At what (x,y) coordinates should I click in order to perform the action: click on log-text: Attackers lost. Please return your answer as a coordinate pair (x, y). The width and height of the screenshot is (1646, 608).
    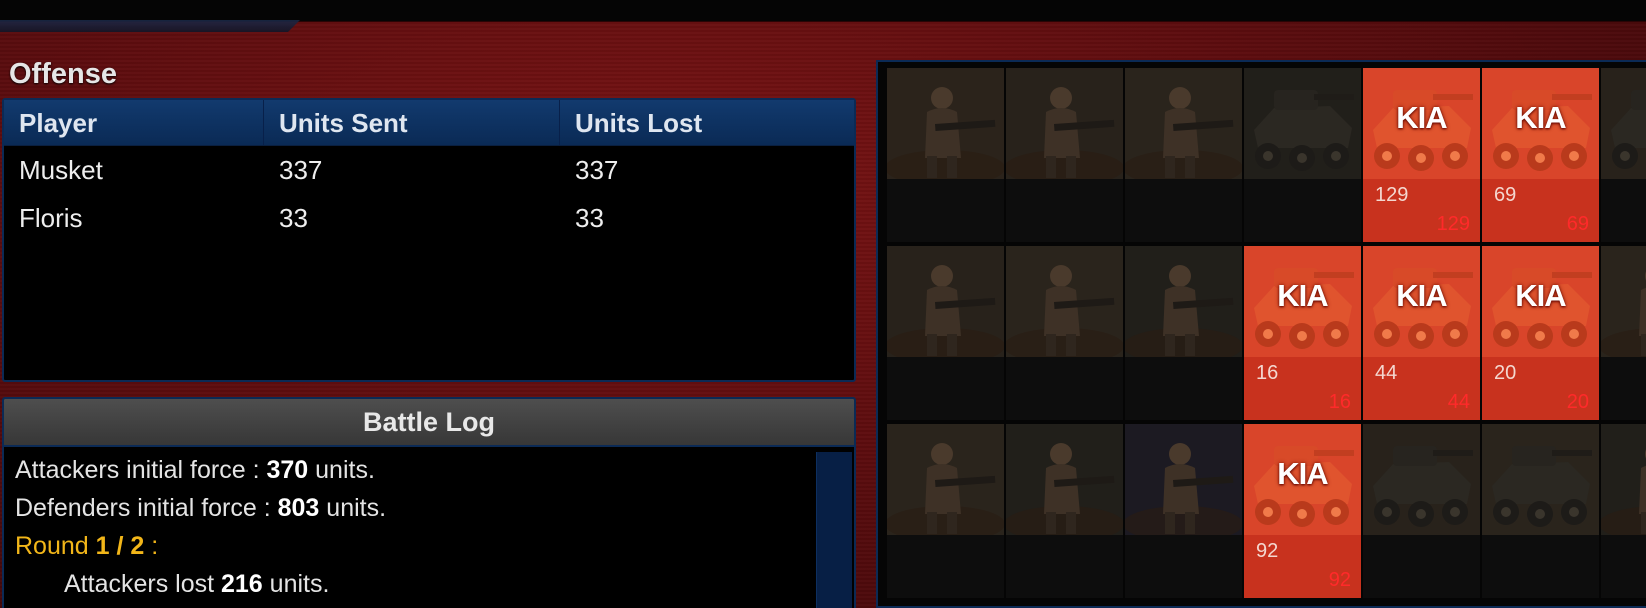
    Looking at the image, I should click on (142, 584).